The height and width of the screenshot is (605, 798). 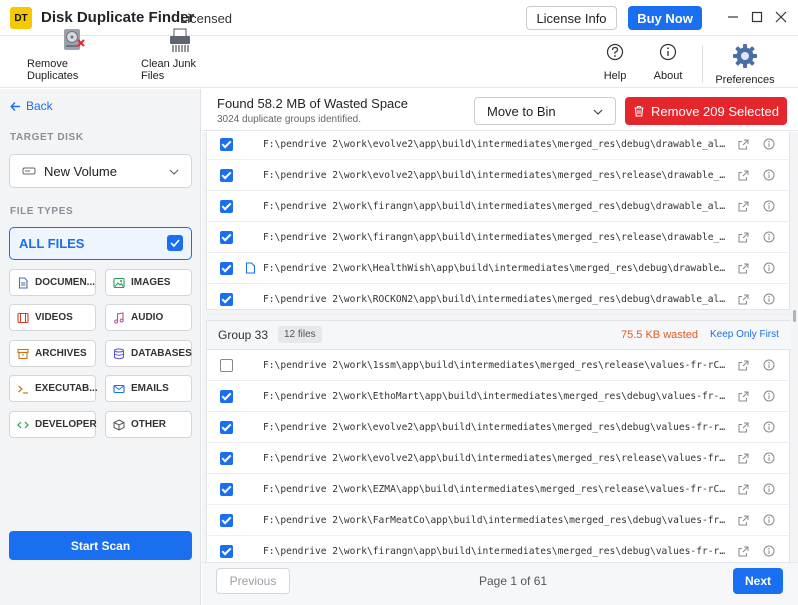 What do you see at coordinates (706, 111) in the screenshot?
I see `remove-selected-button: Remove 209 Selected` at bounding box center [706, 111].